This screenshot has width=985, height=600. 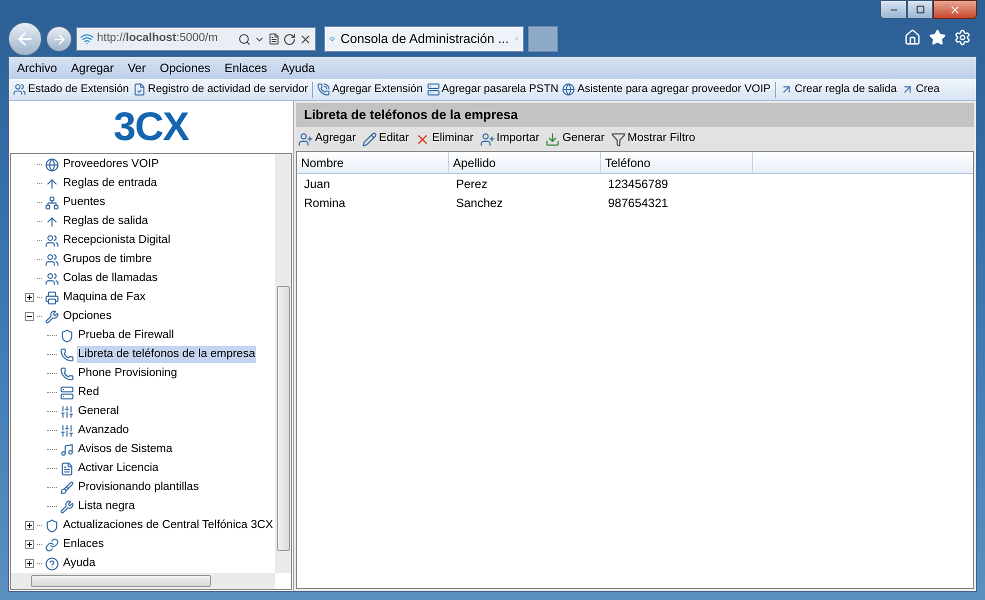 I want to click on column-header: Apellido, so click(x=525, y=162).